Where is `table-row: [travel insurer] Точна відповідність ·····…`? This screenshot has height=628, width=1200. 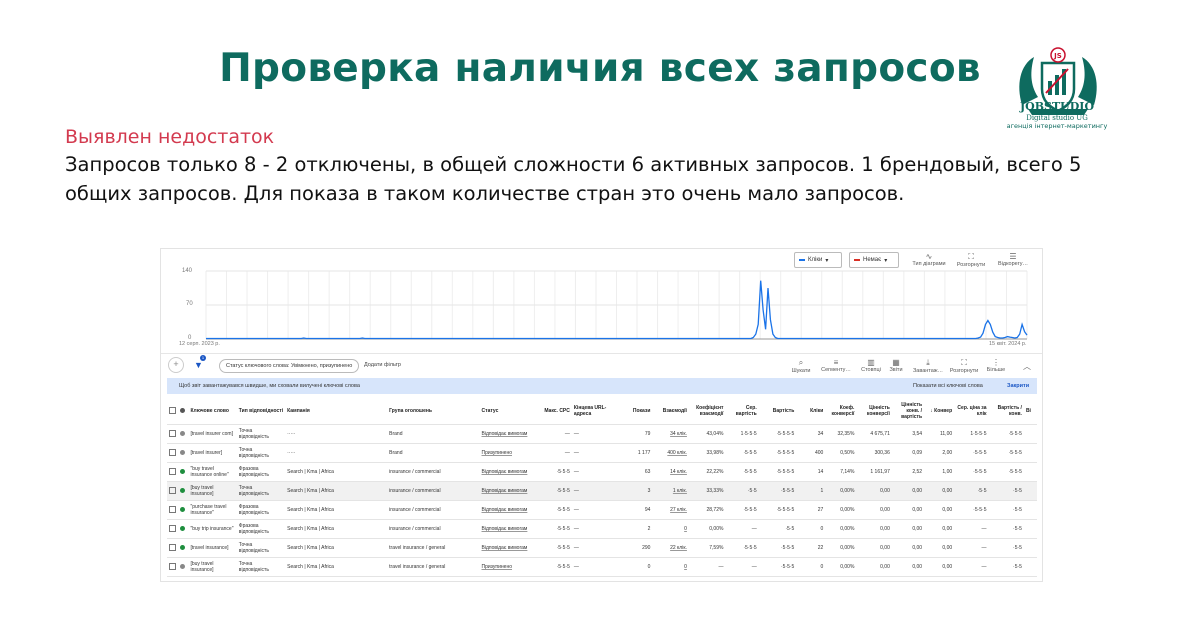 table-row: [travel insurer] Точна відповідність ·····… is located at coordinates (602, 453).